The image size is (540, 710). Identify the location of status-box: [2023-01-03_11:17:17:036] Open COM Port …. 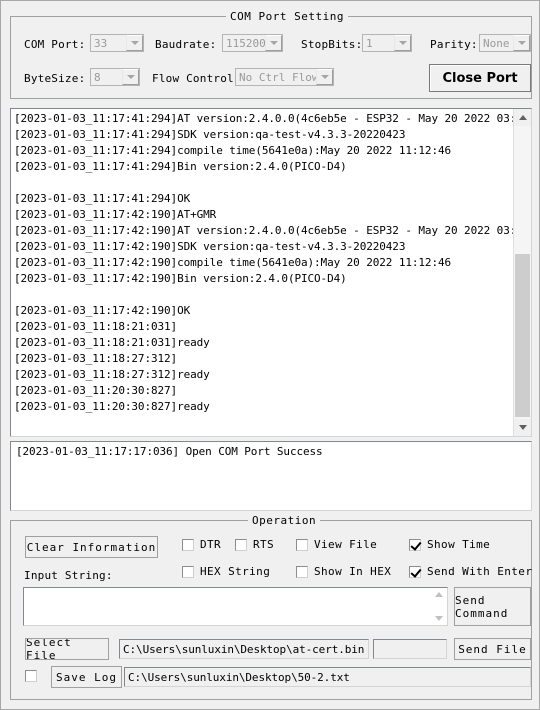
(271, 476).